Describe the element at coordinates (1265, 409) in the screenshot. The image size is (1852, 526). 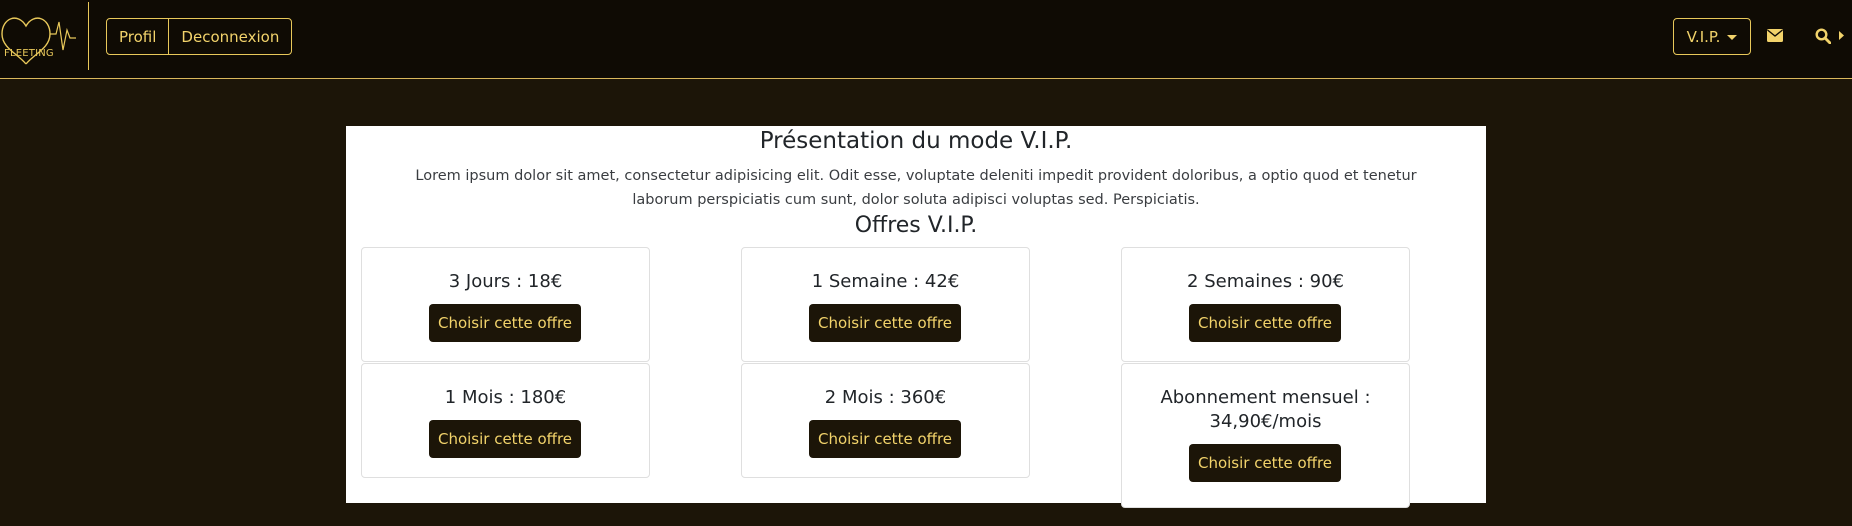
I see `offer-title: Abonnement mensuel : 34,90€/mois` at that location.